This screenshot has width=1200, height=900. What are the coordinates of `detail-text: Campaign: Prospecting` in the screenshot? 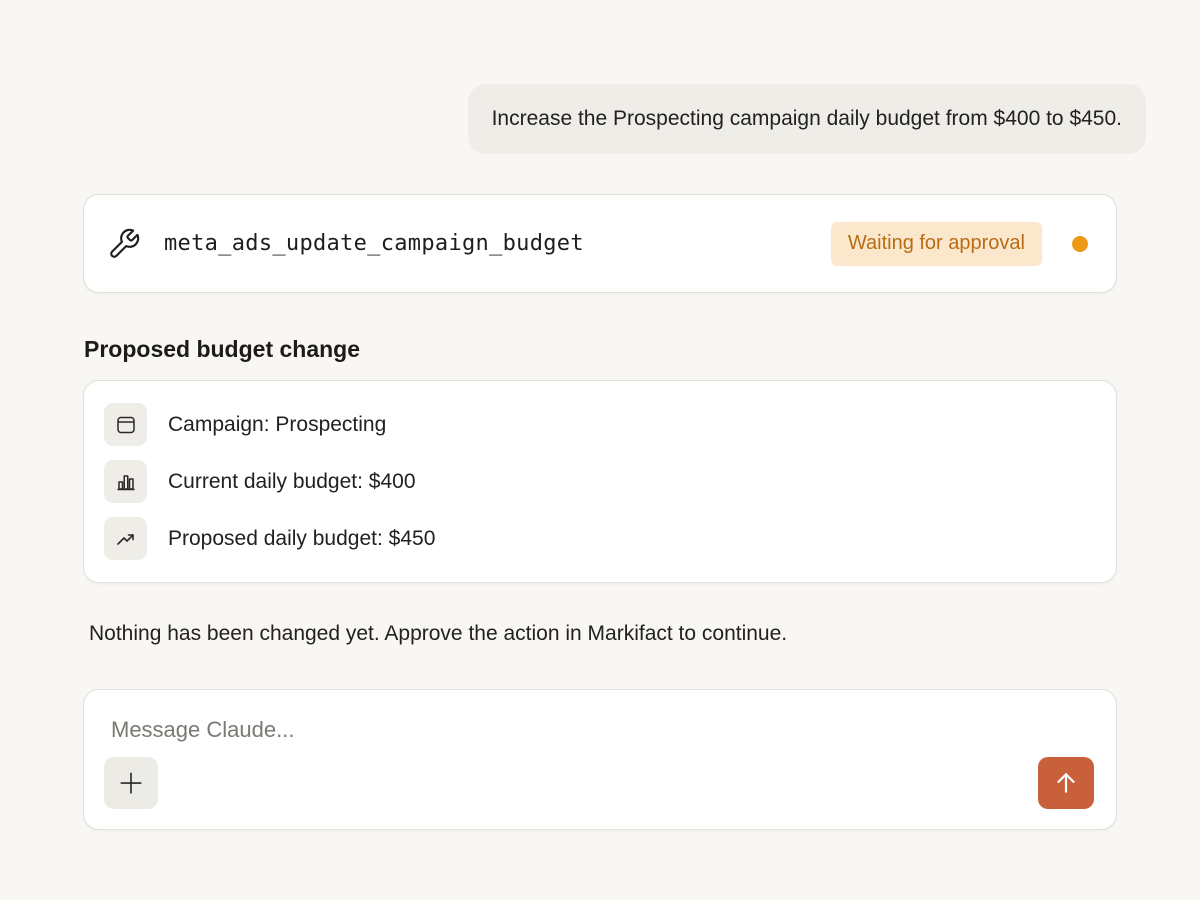 It's located at (277, 424).